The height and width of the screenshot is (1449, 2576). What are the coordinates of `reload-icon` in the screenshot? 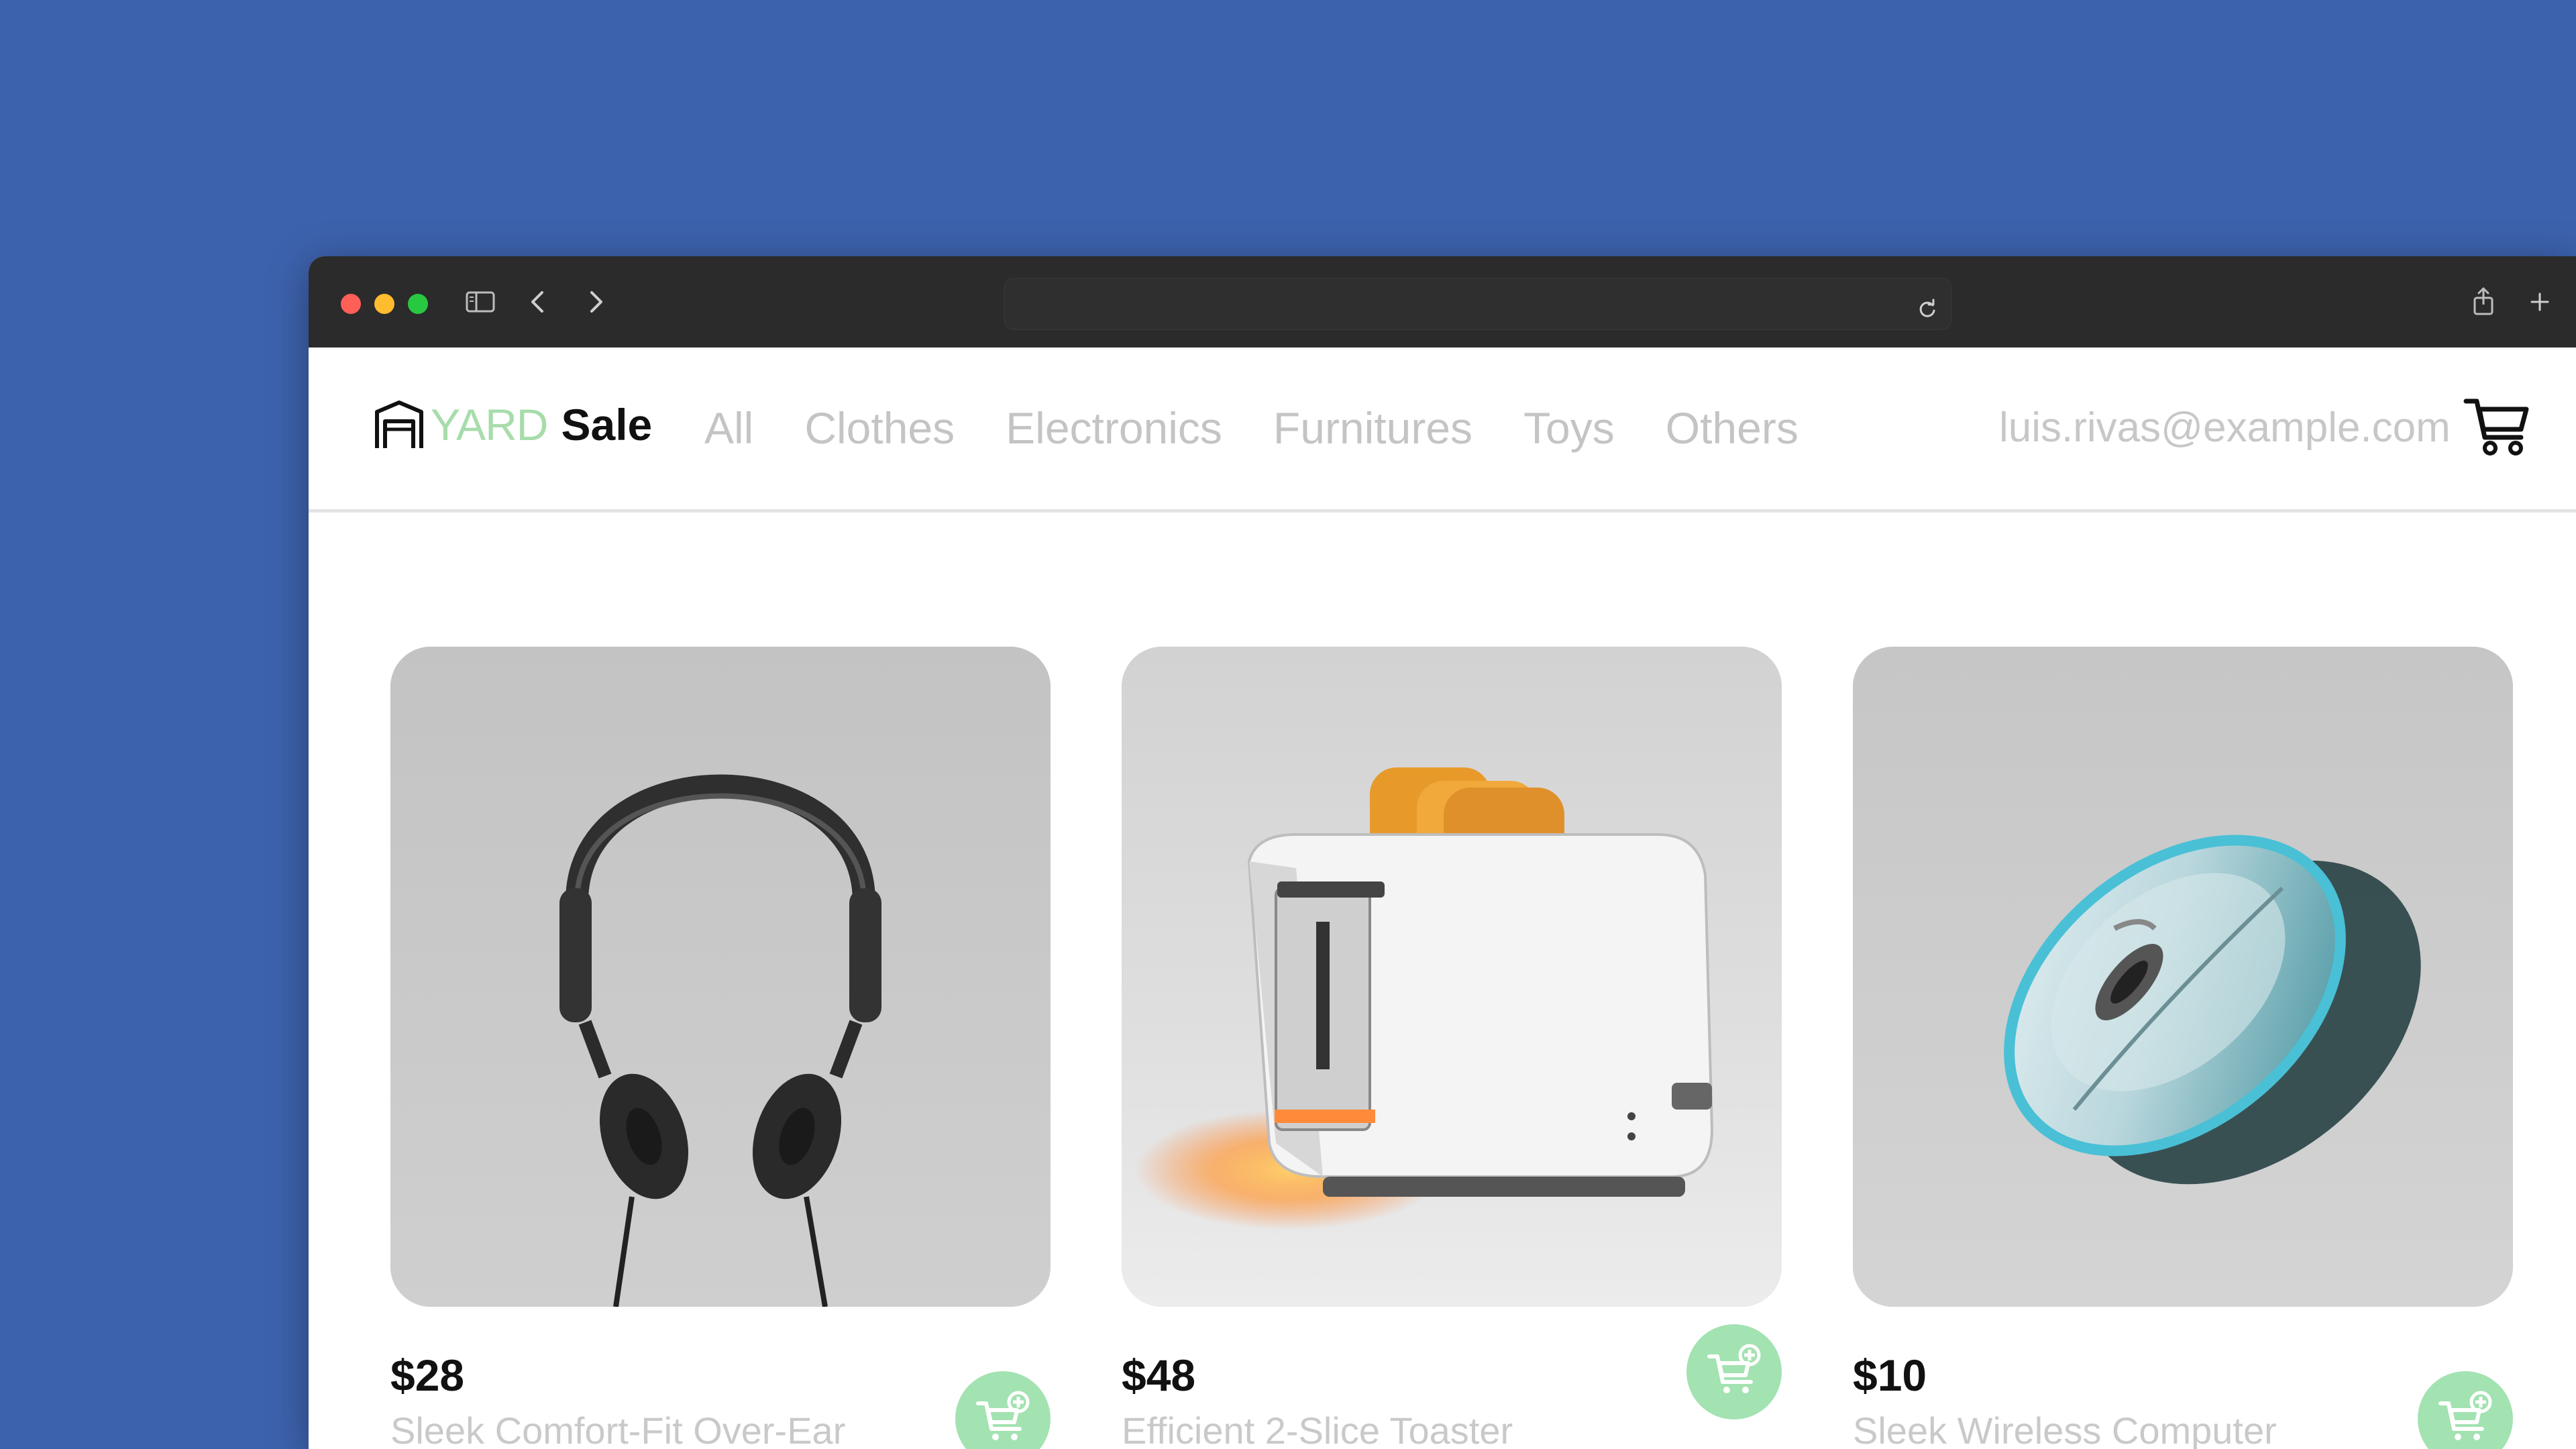 It's located at (1927, 304).